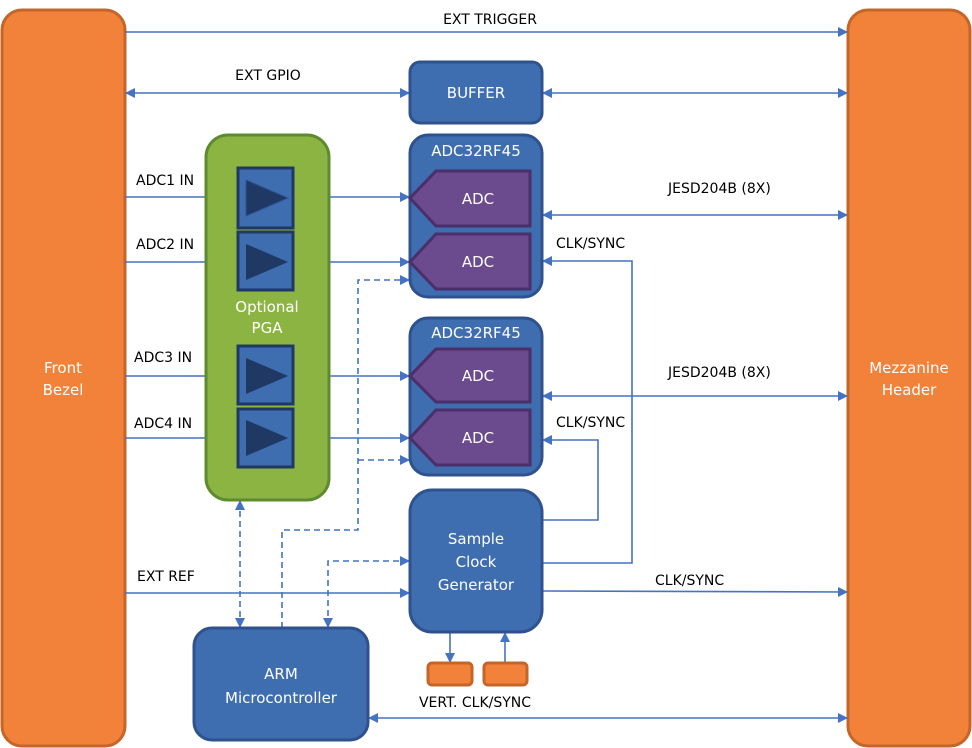 This screenshot has height=748, width=972. Describe the element at coordinates (63, 368) in the screenshot. I see `front-bezel-label: Front` at that location.